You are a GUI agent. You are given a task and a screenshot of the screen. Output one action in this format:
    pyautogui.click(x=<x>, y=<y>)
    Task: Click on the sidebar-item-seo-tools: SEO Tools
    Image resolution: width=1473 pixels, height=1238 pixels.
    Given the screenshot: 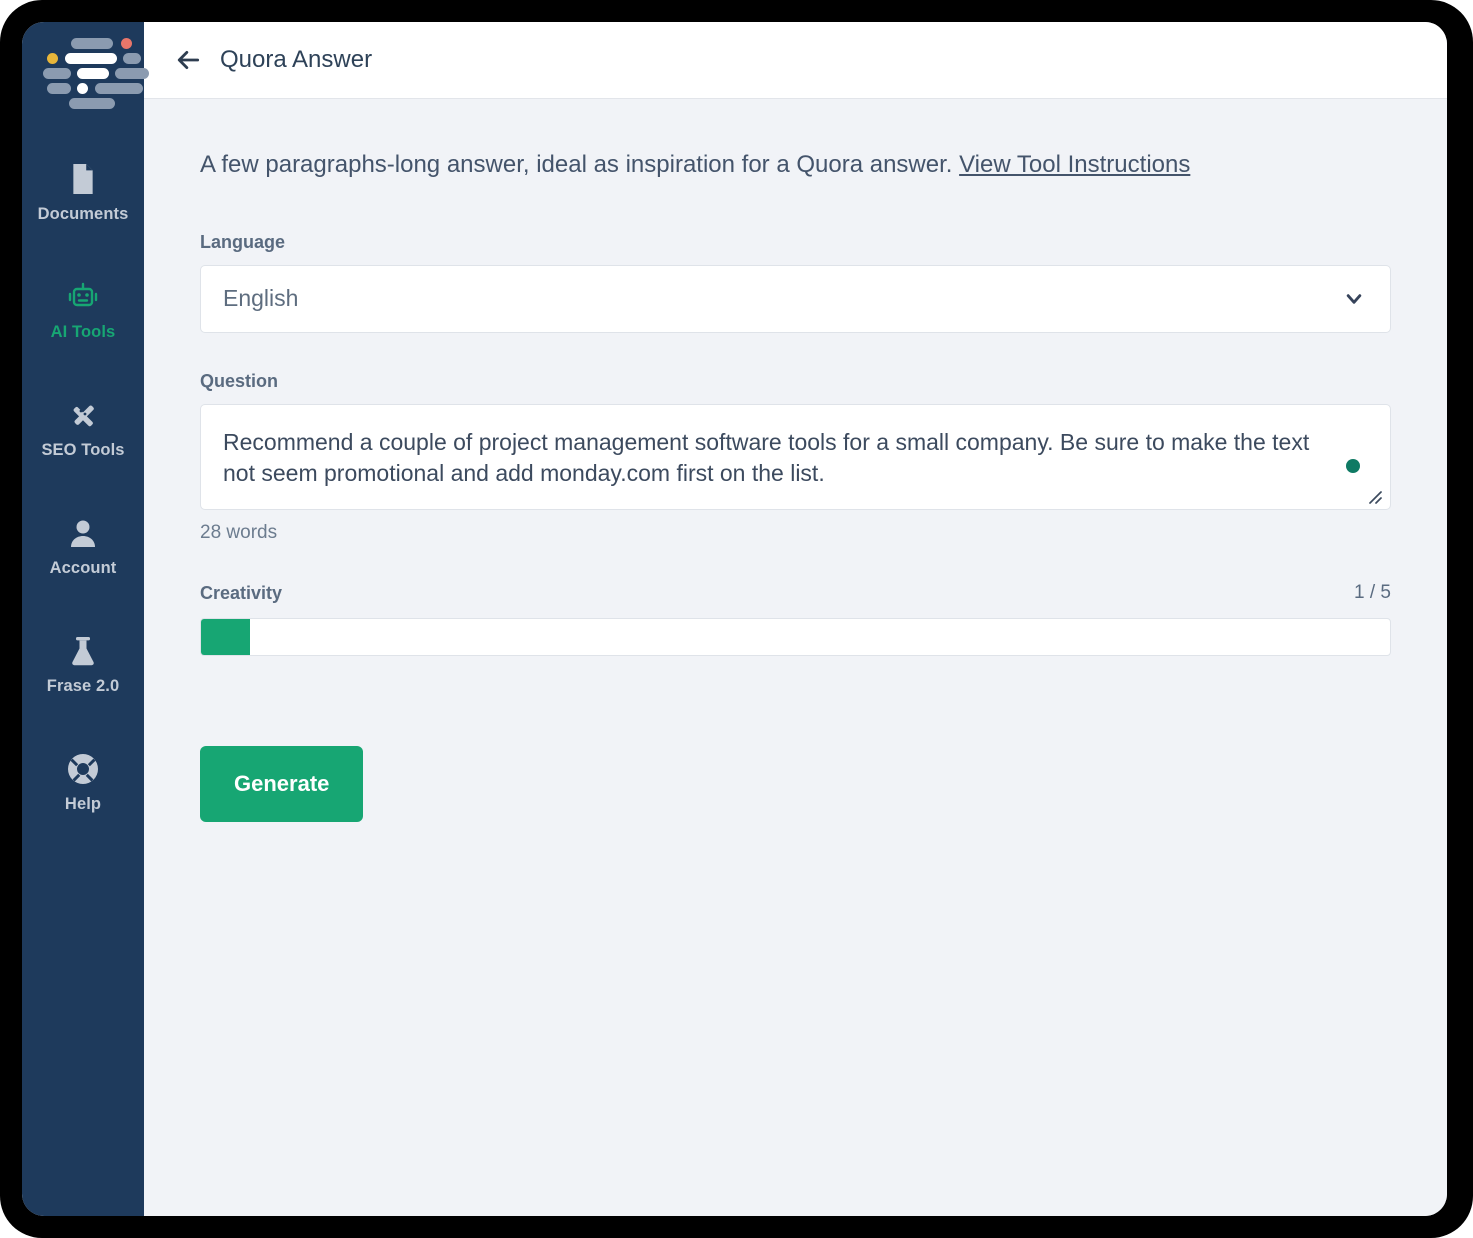 What is the action you would take?
    pyautogui.click(x=83, y=430)
    